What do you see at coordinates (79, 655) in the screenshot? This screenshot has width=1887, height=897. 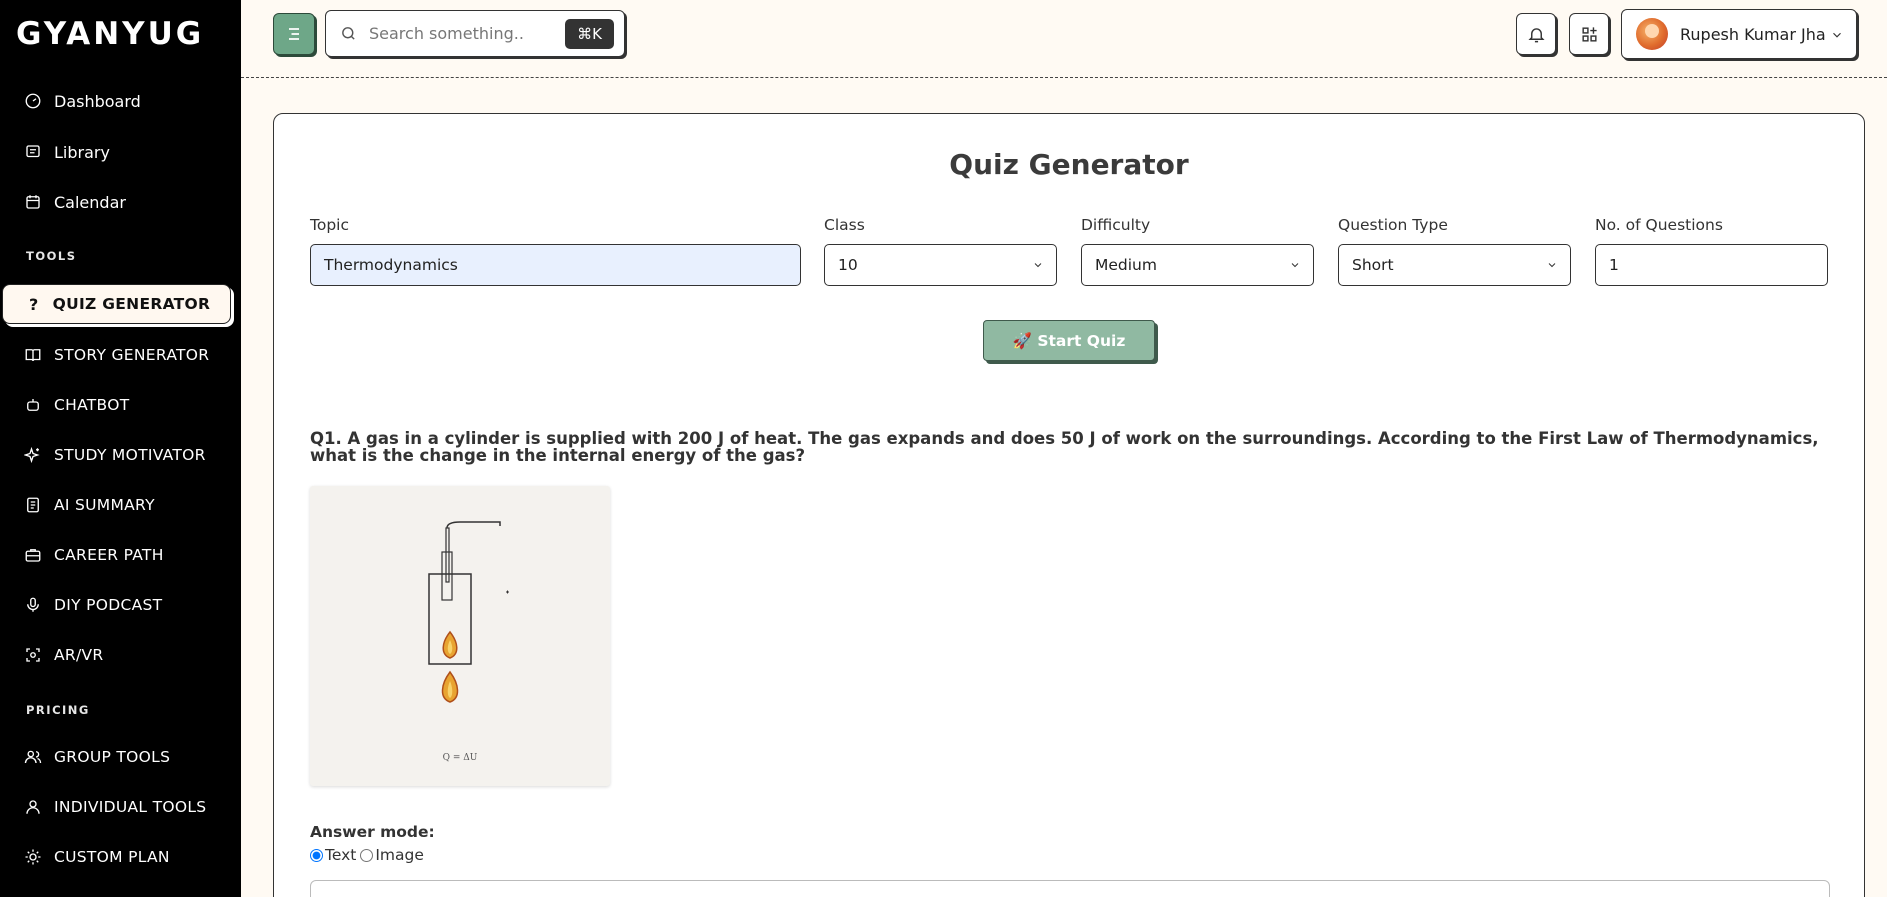 I see `sidebar-item-label: AR/VR` at bounding box center [79, 655].